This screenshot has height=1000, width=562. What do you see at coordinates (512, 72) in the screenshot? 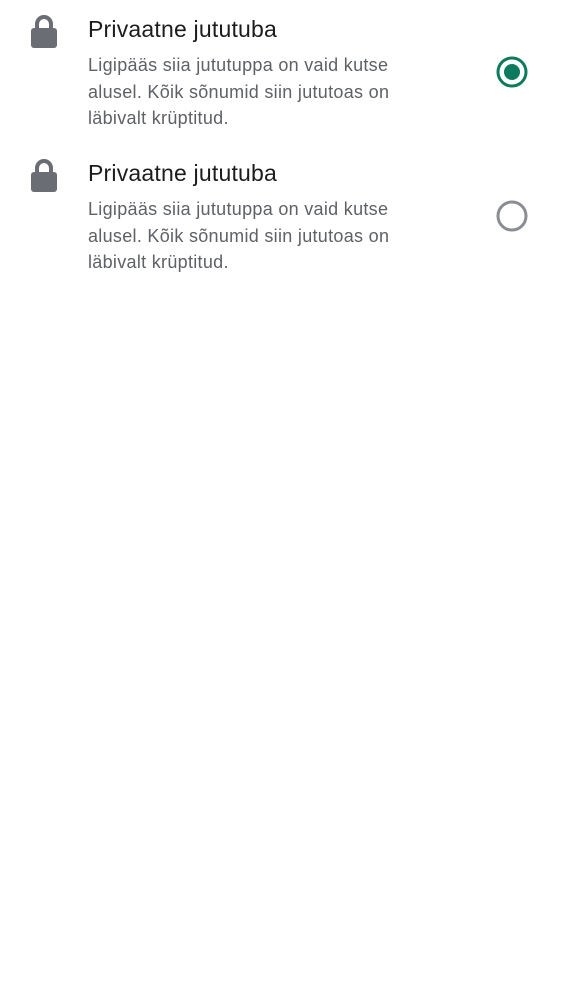
I see `radio-button-selected` at bounding box center [512, 72].